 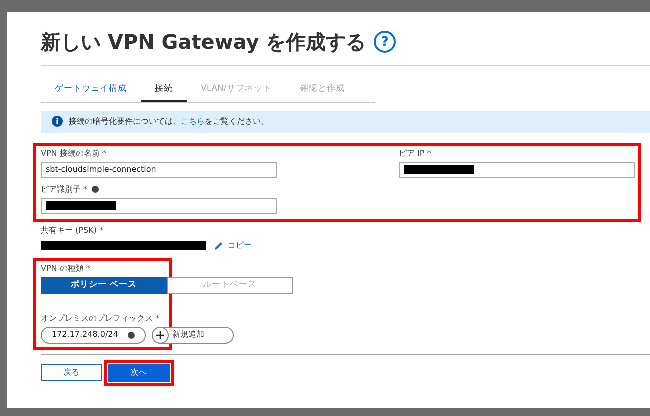 What do you see at coordinates (66, 268) in the screenshot?
I see `field-label: VPN の種類 *` at bounding box center [66, 268].